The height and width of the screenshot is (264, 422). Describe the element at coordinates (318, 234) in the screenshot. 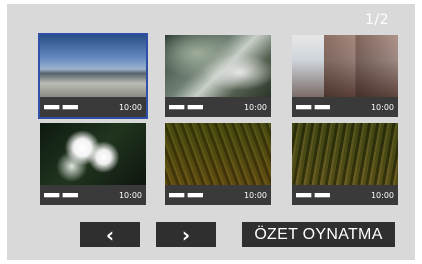

I see `digest-playback-button: ÖZET OYNATMA` at that location.